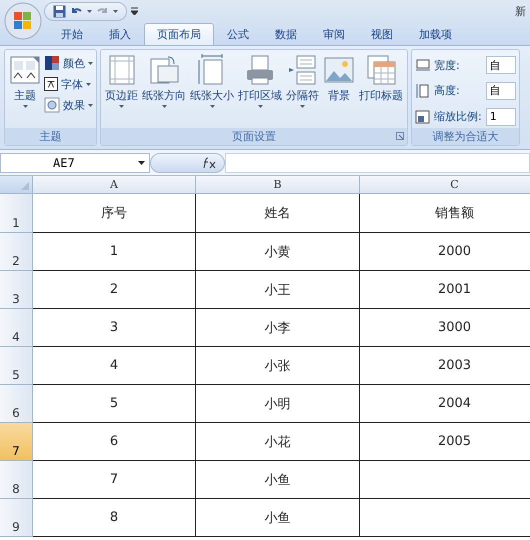 This screenshot has height=540, width=530. What do you see at coordinates (278, 366) in the screenshot?
I see `table-cell: 小张` at bounding box center [278, 366].